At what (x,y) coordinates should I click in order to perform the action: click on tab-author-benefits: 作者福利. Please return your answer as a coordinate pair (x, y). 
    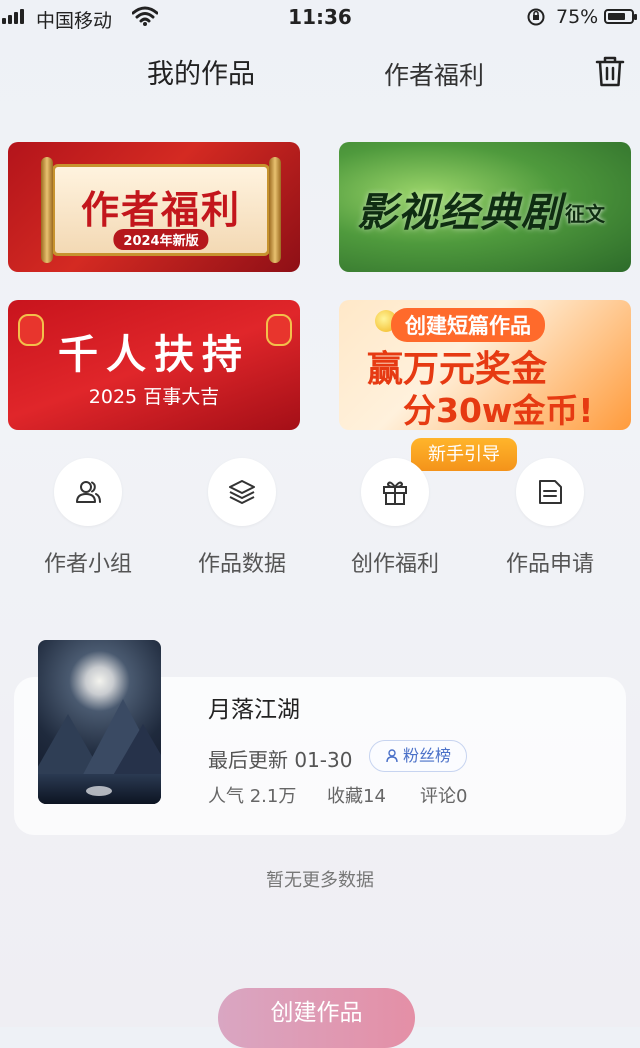
    Looking at the image, I should click on (434, 74).